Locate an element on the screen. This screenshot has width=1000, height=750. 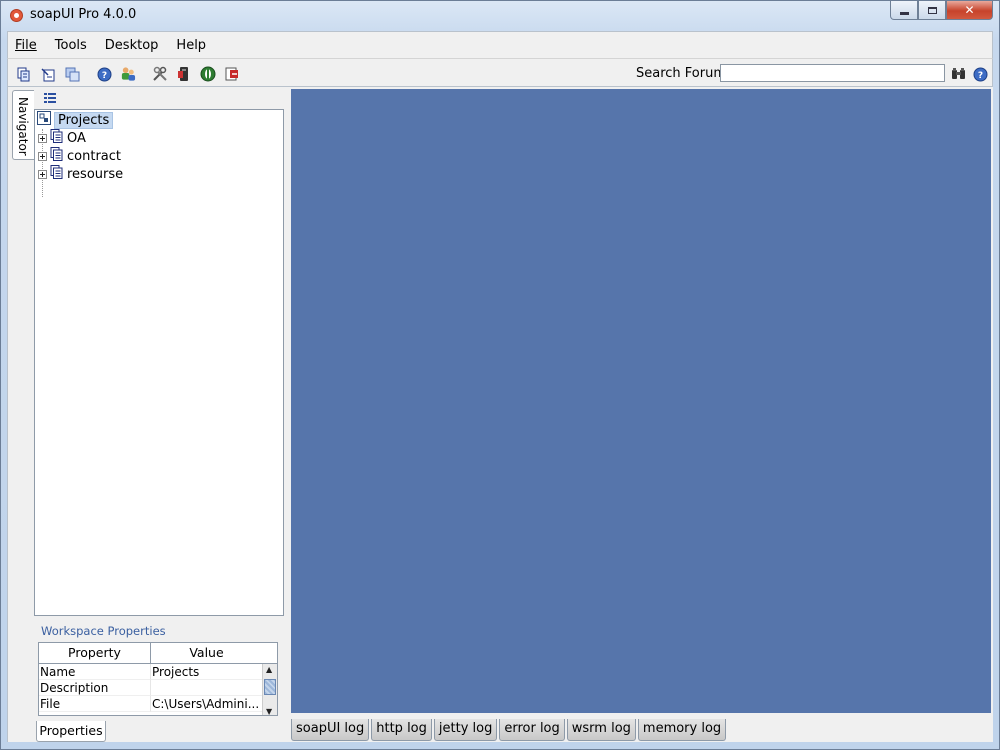
tab-http-log: http log is located at coordinates (401, 730).